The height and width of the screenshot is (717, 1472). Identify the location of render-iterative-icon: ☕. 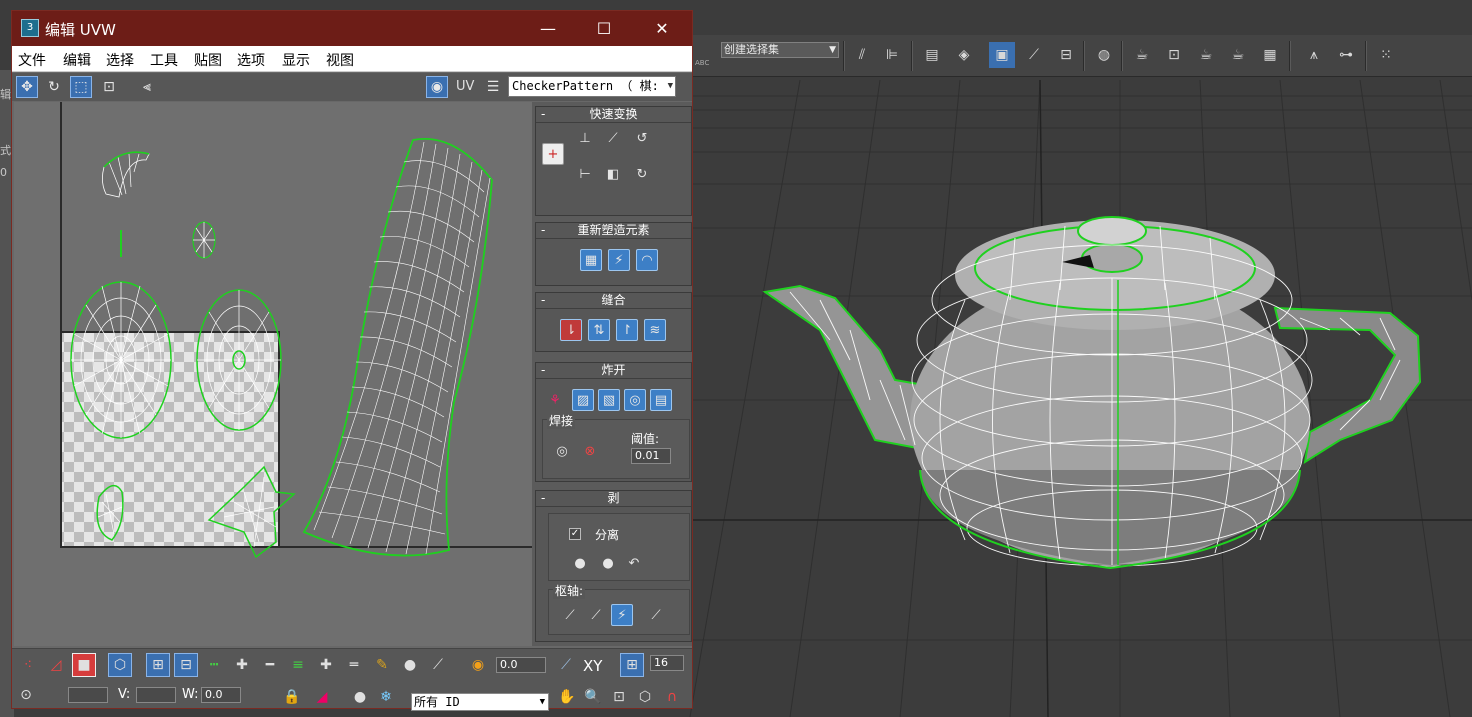
(1238, 55).